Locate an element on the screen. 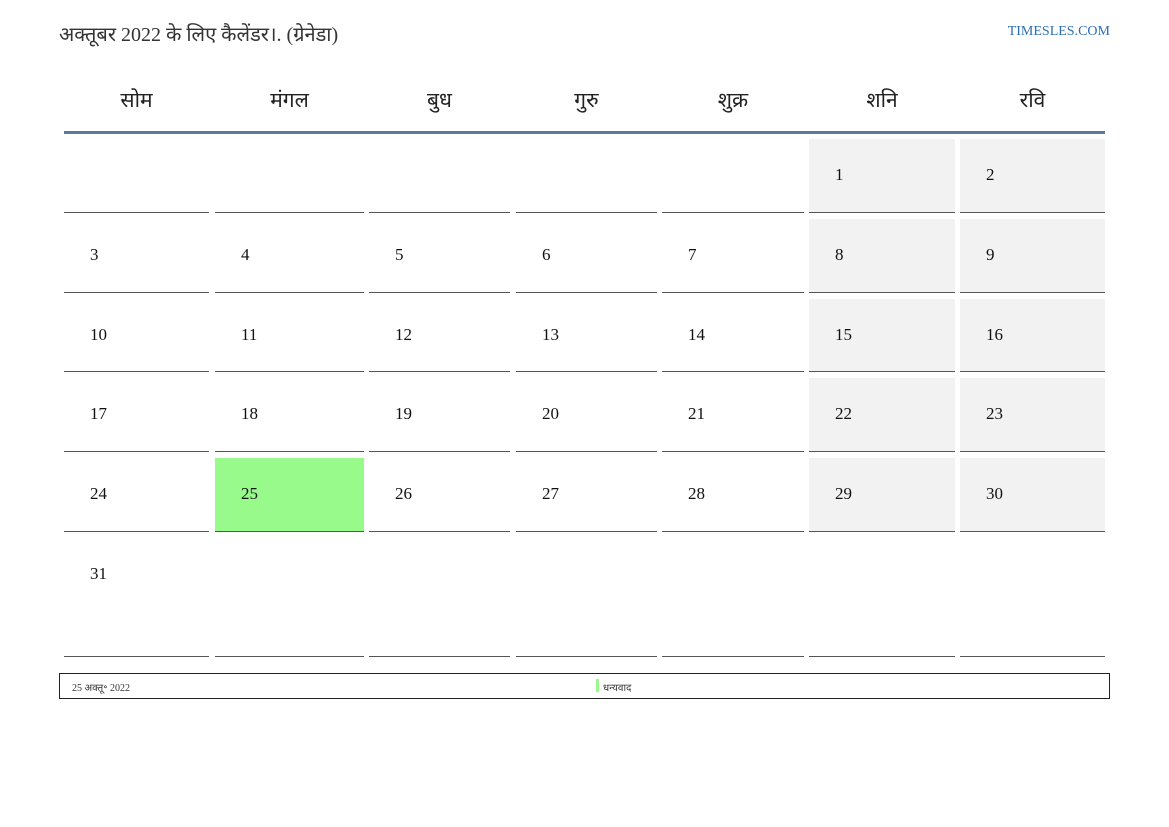 The width and height of the screenshot is (1169, 827). calendar-day-cell: 9 is located at coordinates (1032, 256).